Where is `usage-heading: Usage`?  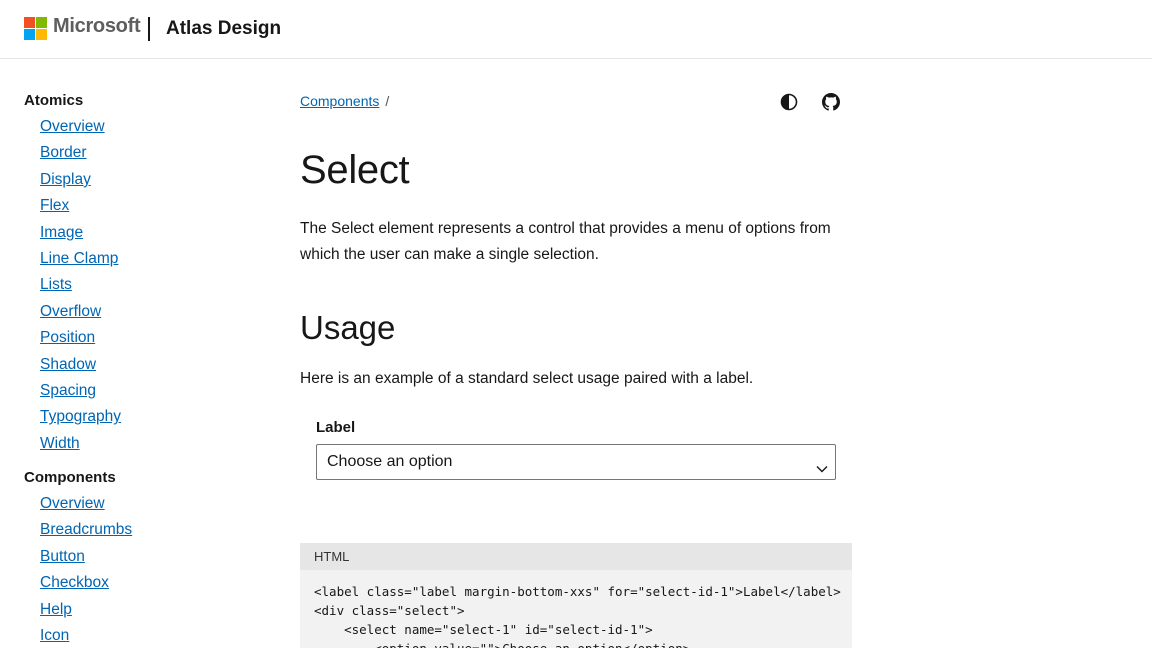
usage-heading: Usage is located at coordinates (348, 327).